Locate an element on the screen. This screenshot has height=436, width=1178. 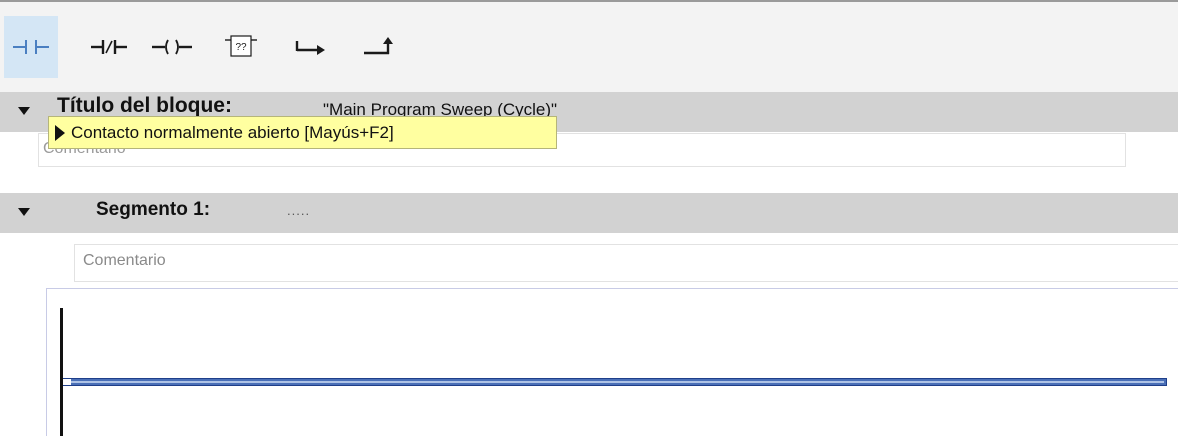
coil-button is located at coordinates (172, 47).